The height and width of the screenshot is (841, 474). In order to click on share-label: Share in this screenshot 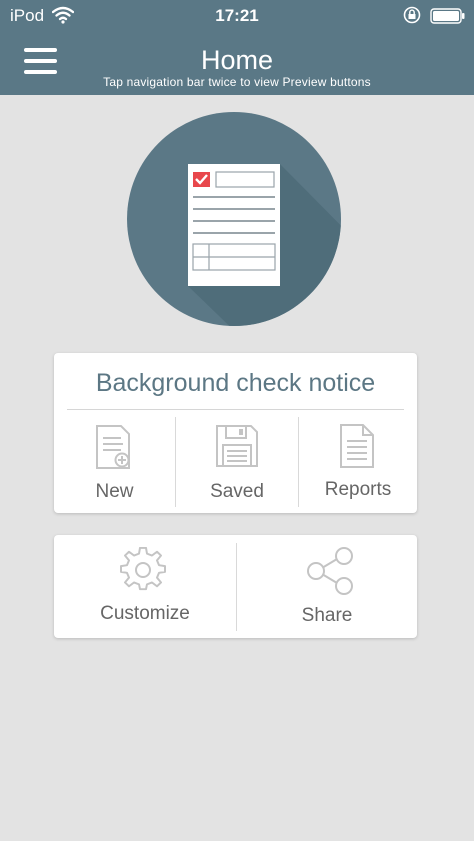, I will do `click(327, 615)`.